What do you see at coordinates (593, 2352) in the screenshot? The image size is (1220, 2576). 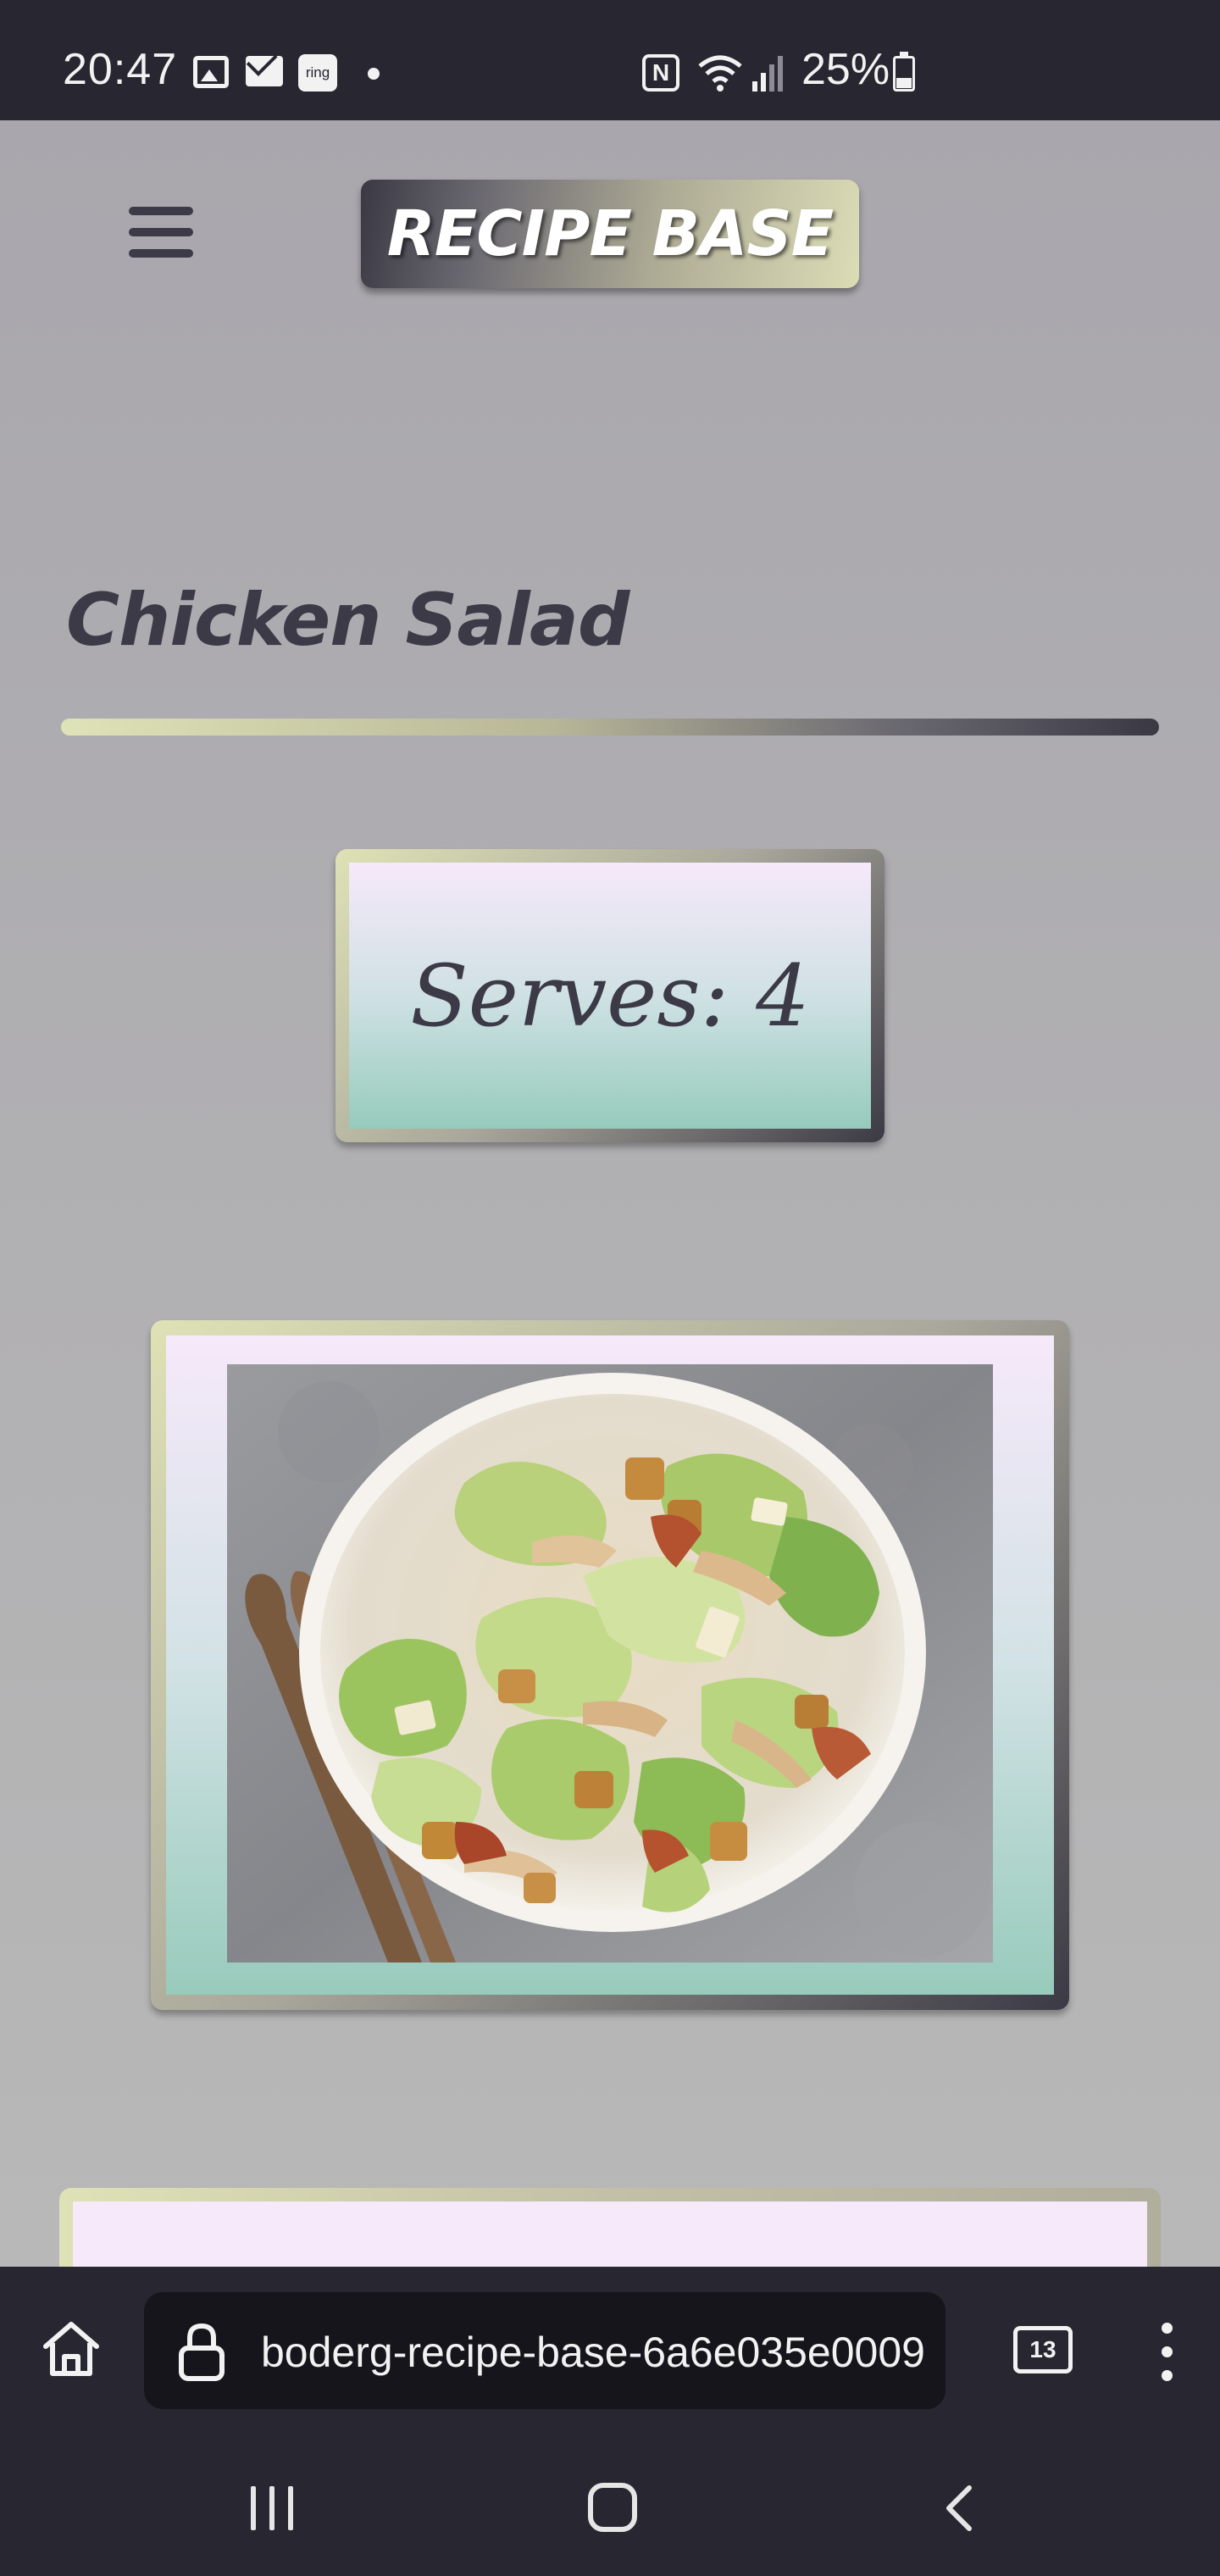 I see `url-text: boderg-recipe-base-6a6e035e0009` at bounding box center [593, 2352].